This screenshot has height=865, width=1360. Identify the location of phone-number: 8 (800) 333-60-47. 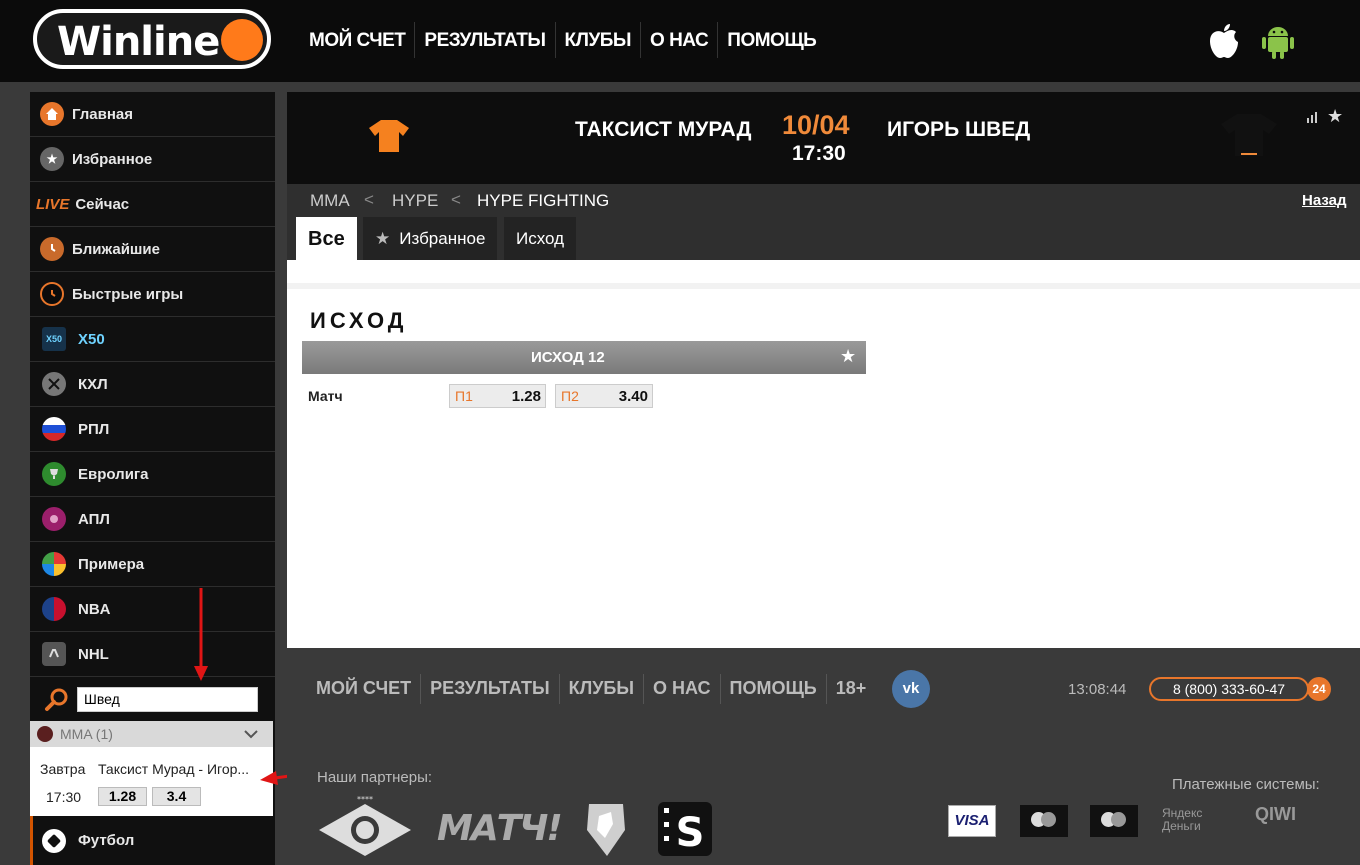
(1229, 689).